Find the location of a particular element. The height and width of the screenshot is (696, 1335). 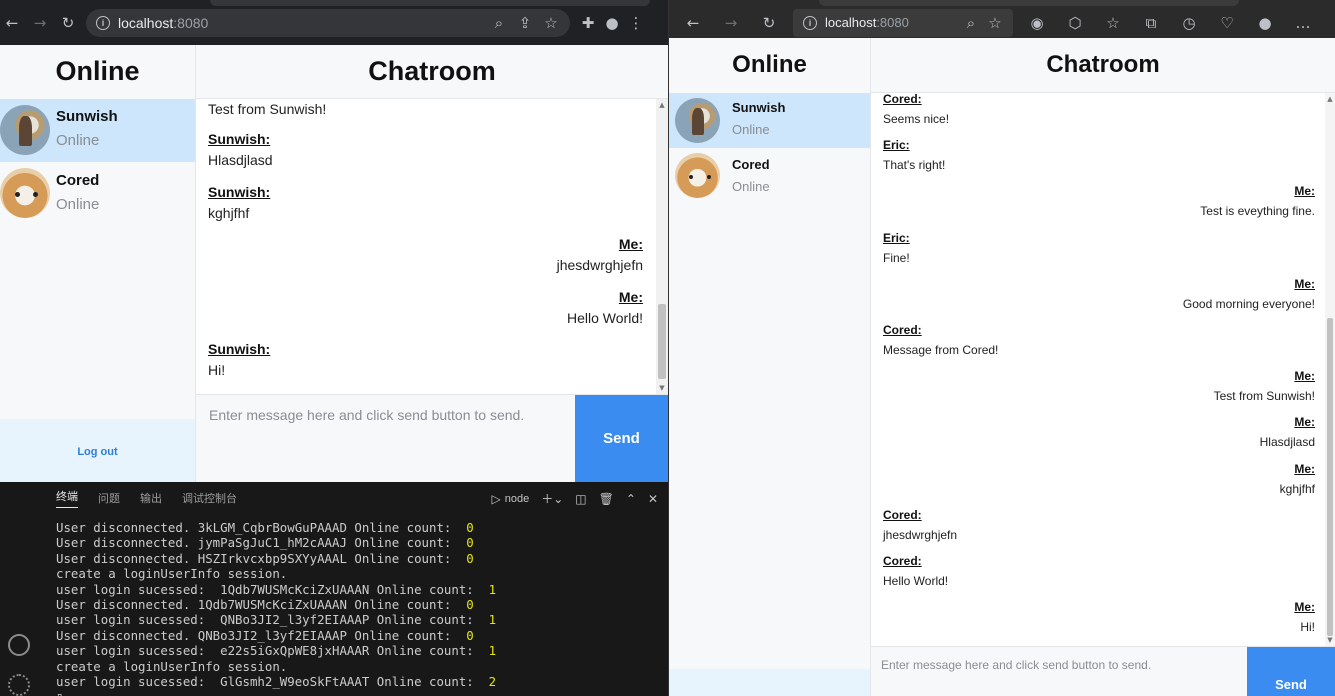

extensions-icon: ✚ is located at coordinates (588, 23).